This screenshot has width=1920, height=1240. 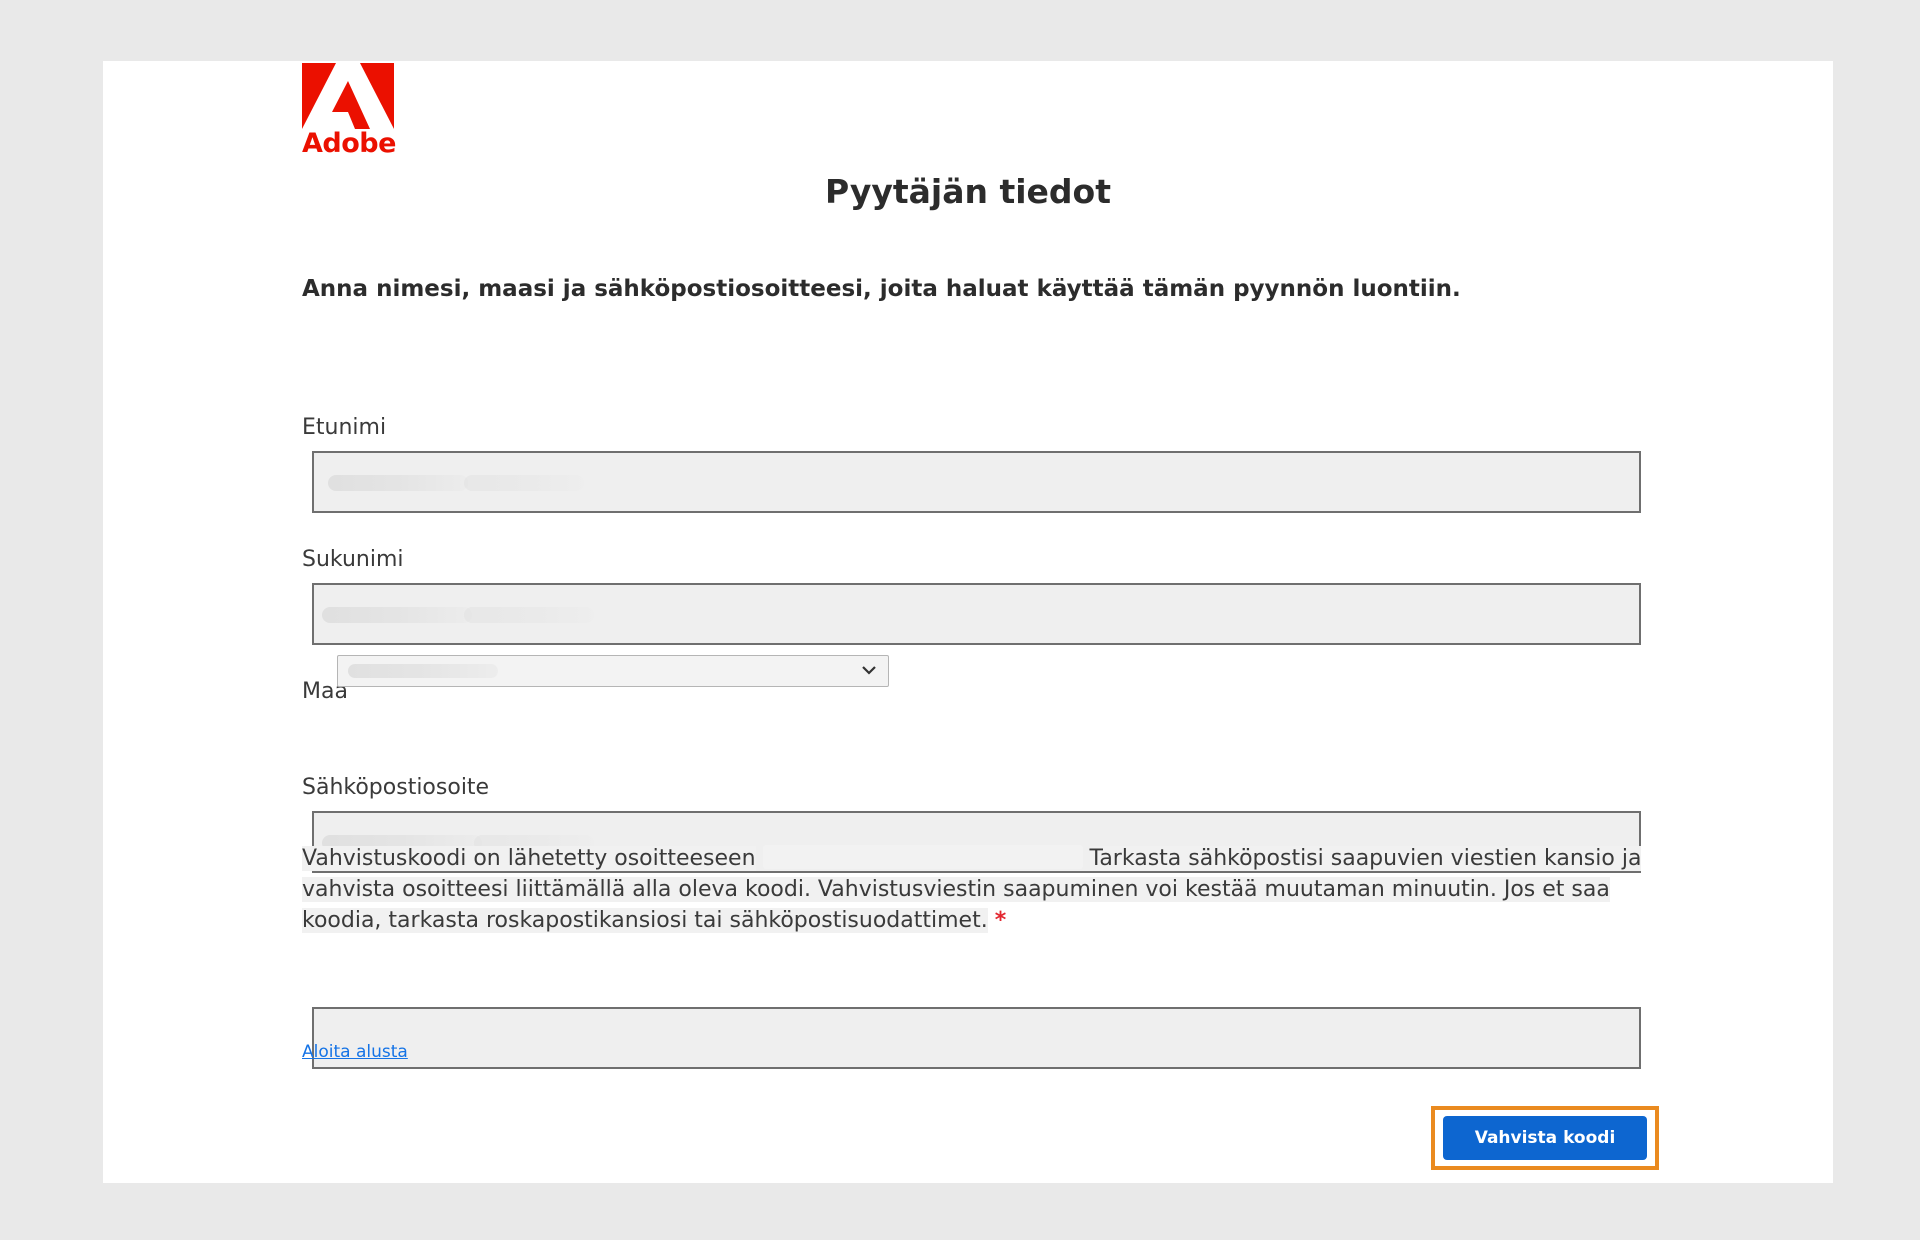 I want to click on verify-code-button: Vahvista koodi, so click(x=1545, y=1138).